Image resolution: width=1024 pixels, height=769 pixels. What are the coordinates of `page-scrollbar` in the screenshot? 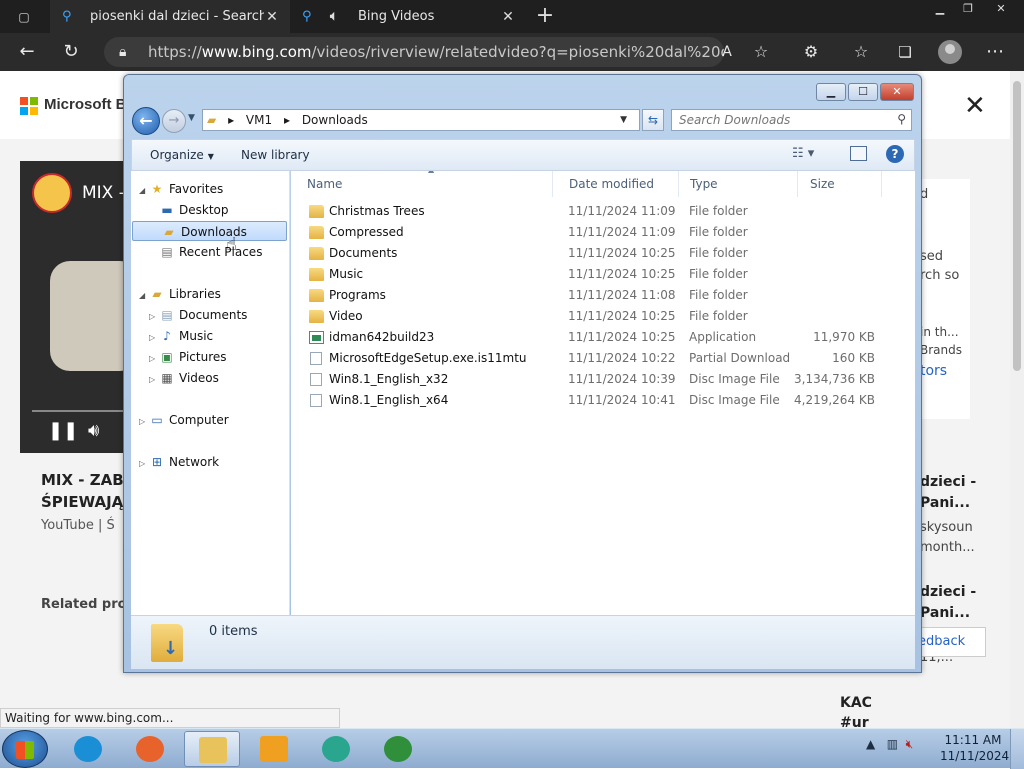 It's located at (1017, 399).